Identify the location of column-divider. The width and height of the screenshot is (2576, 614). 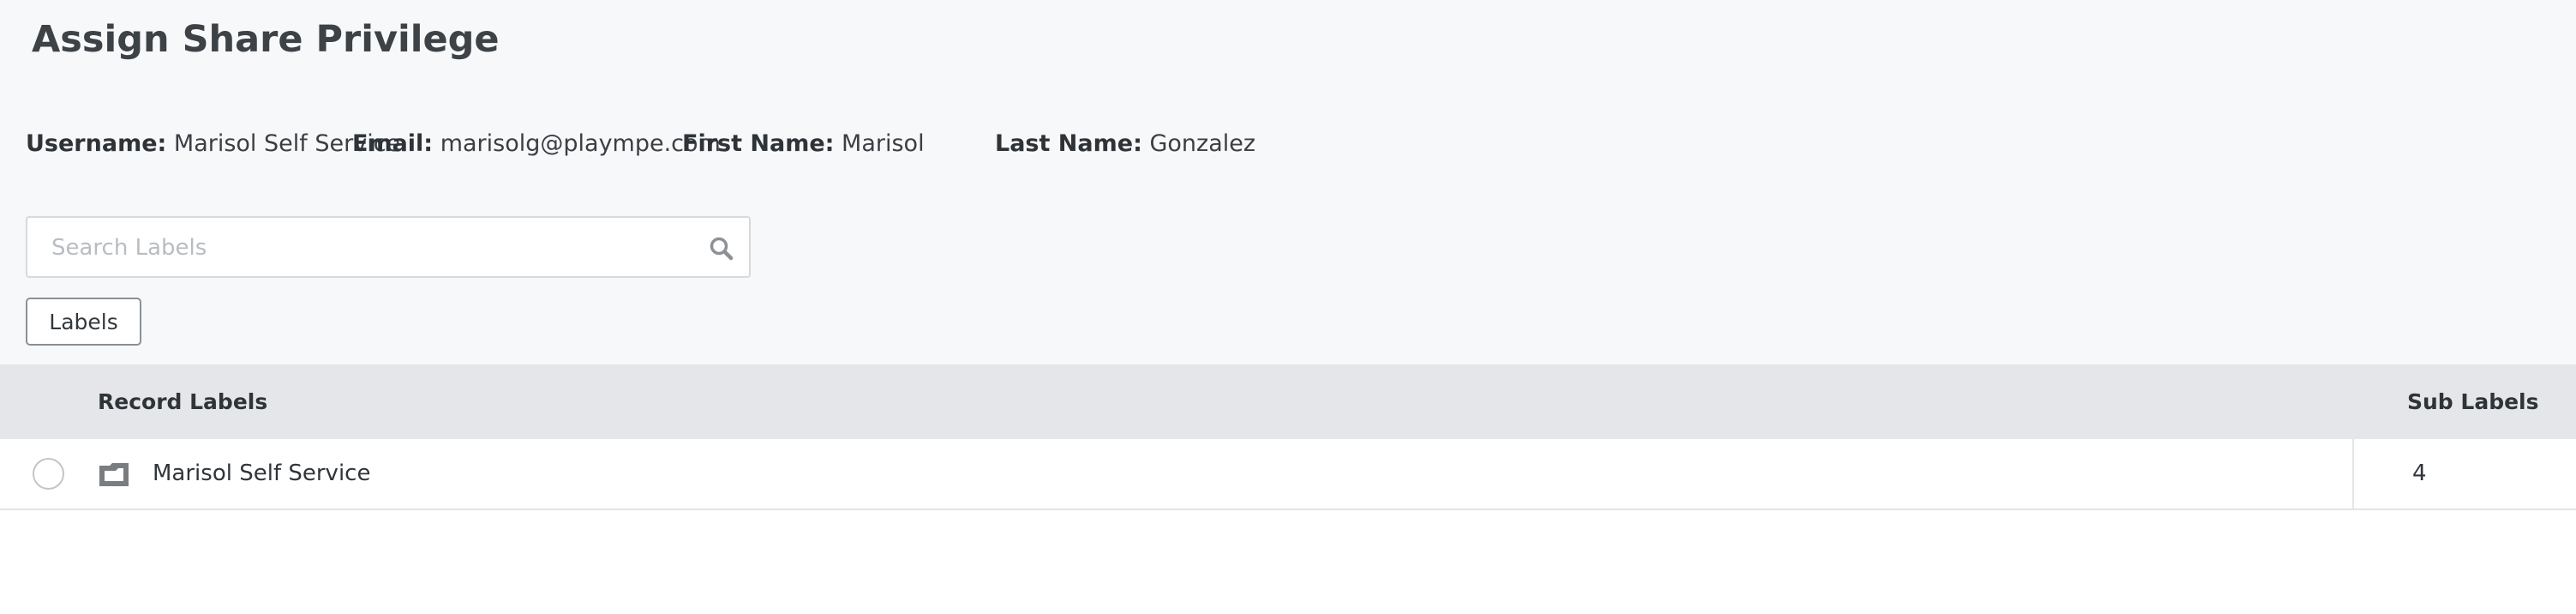
(2353, 474).